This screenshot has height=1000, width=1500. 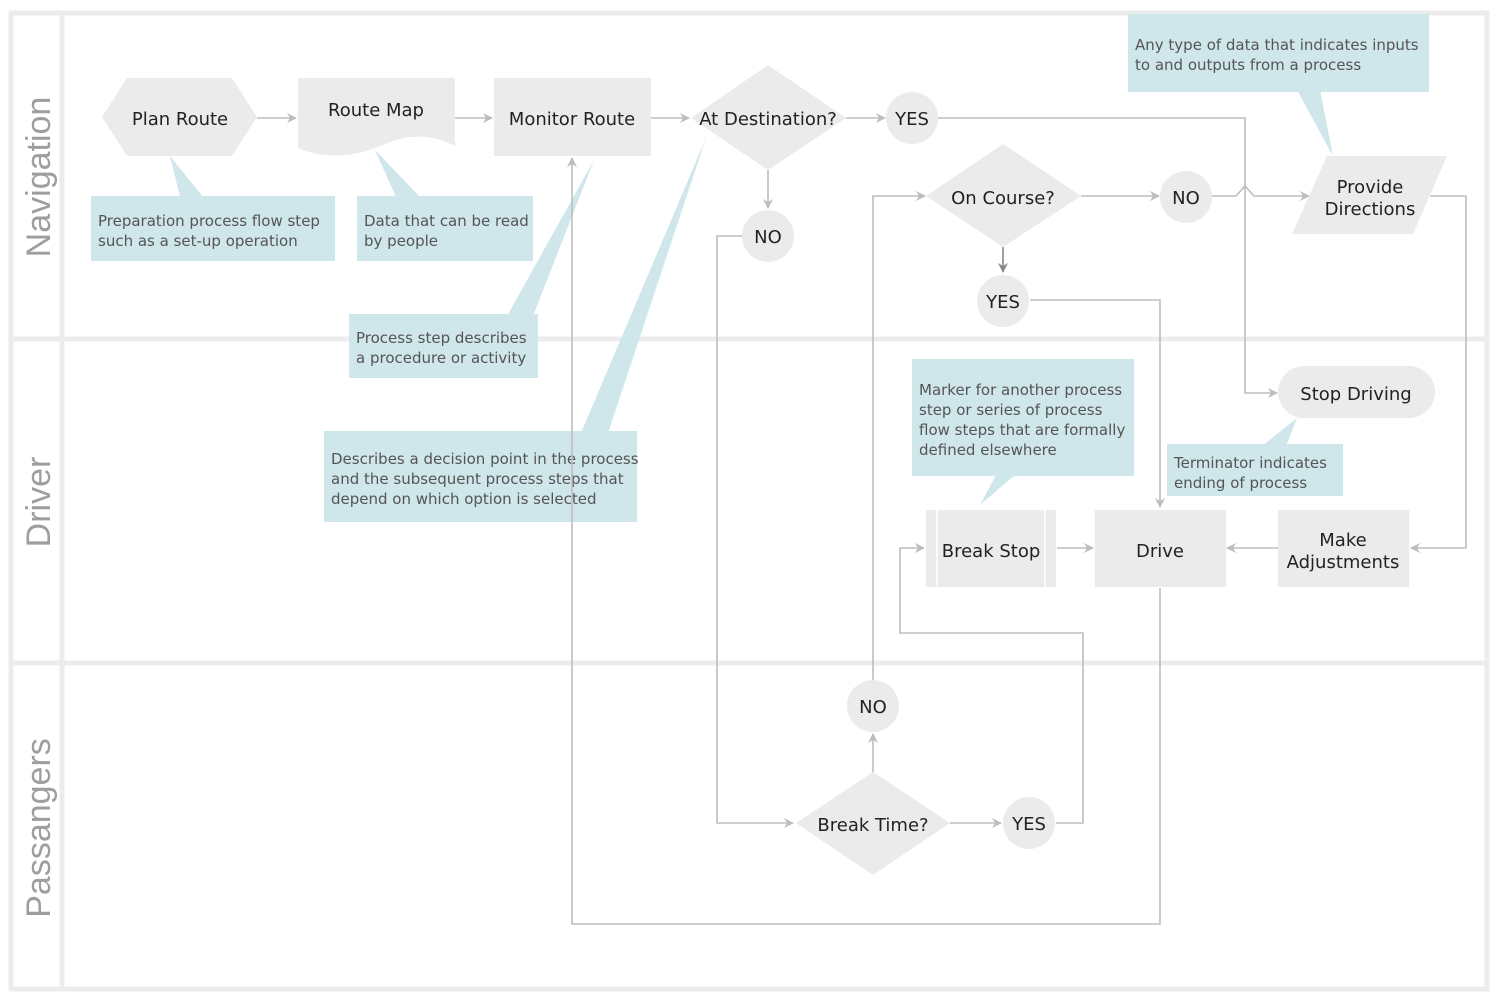 I want to click on node-label: Stop Driving, so click(x=1355, y=394).